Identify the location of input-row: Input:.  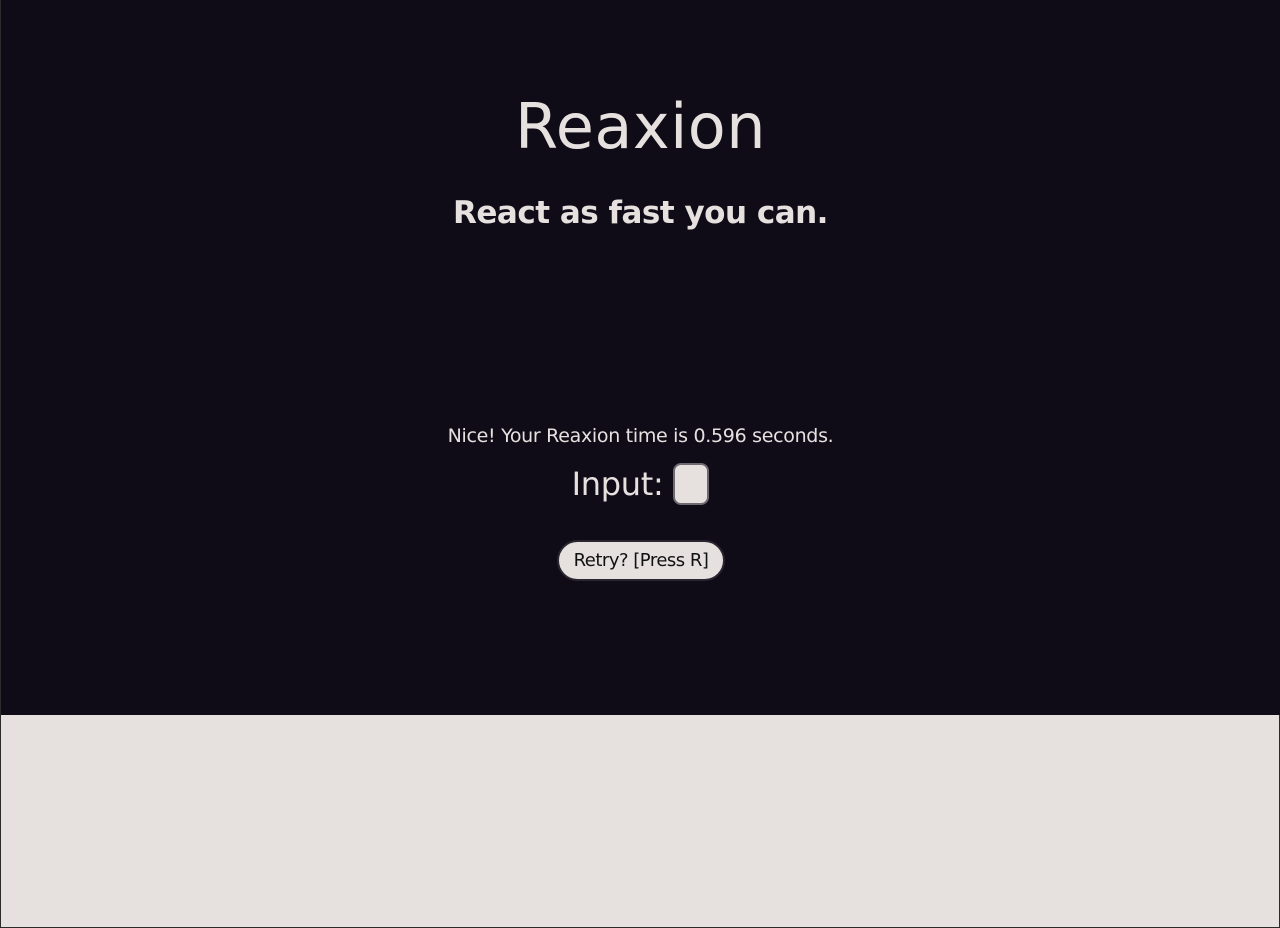
(640, 484).